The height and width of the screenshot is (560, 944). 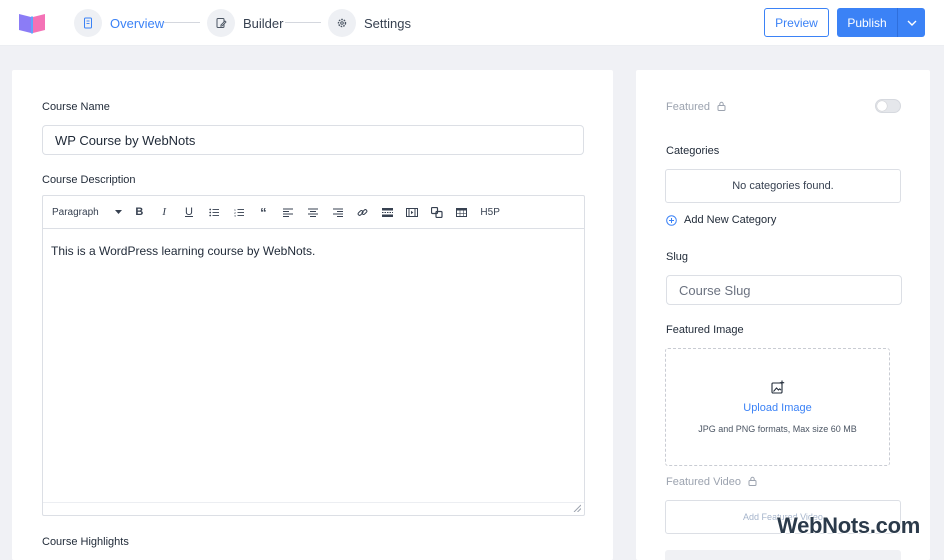 I want to click on align-center-icon, so click(x=313, y=212).